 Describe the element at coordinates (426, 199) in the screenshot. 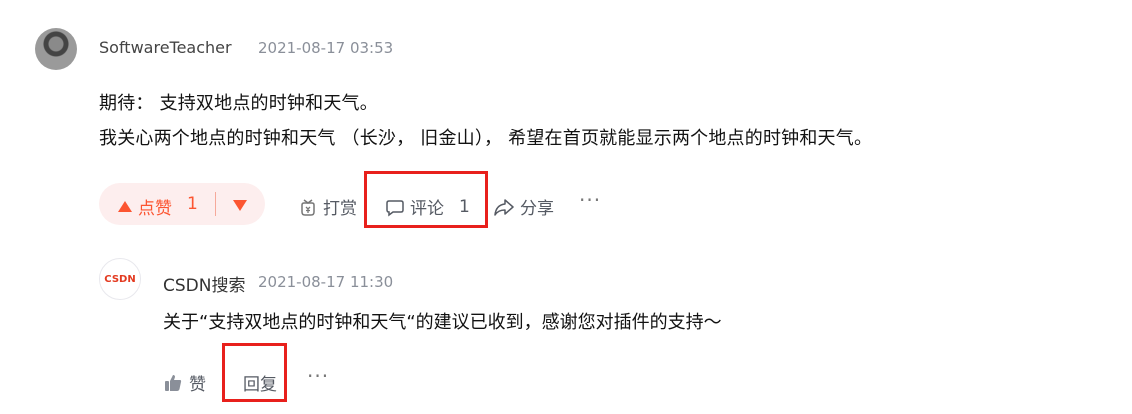

I see `highlight-box-comment` at that location.